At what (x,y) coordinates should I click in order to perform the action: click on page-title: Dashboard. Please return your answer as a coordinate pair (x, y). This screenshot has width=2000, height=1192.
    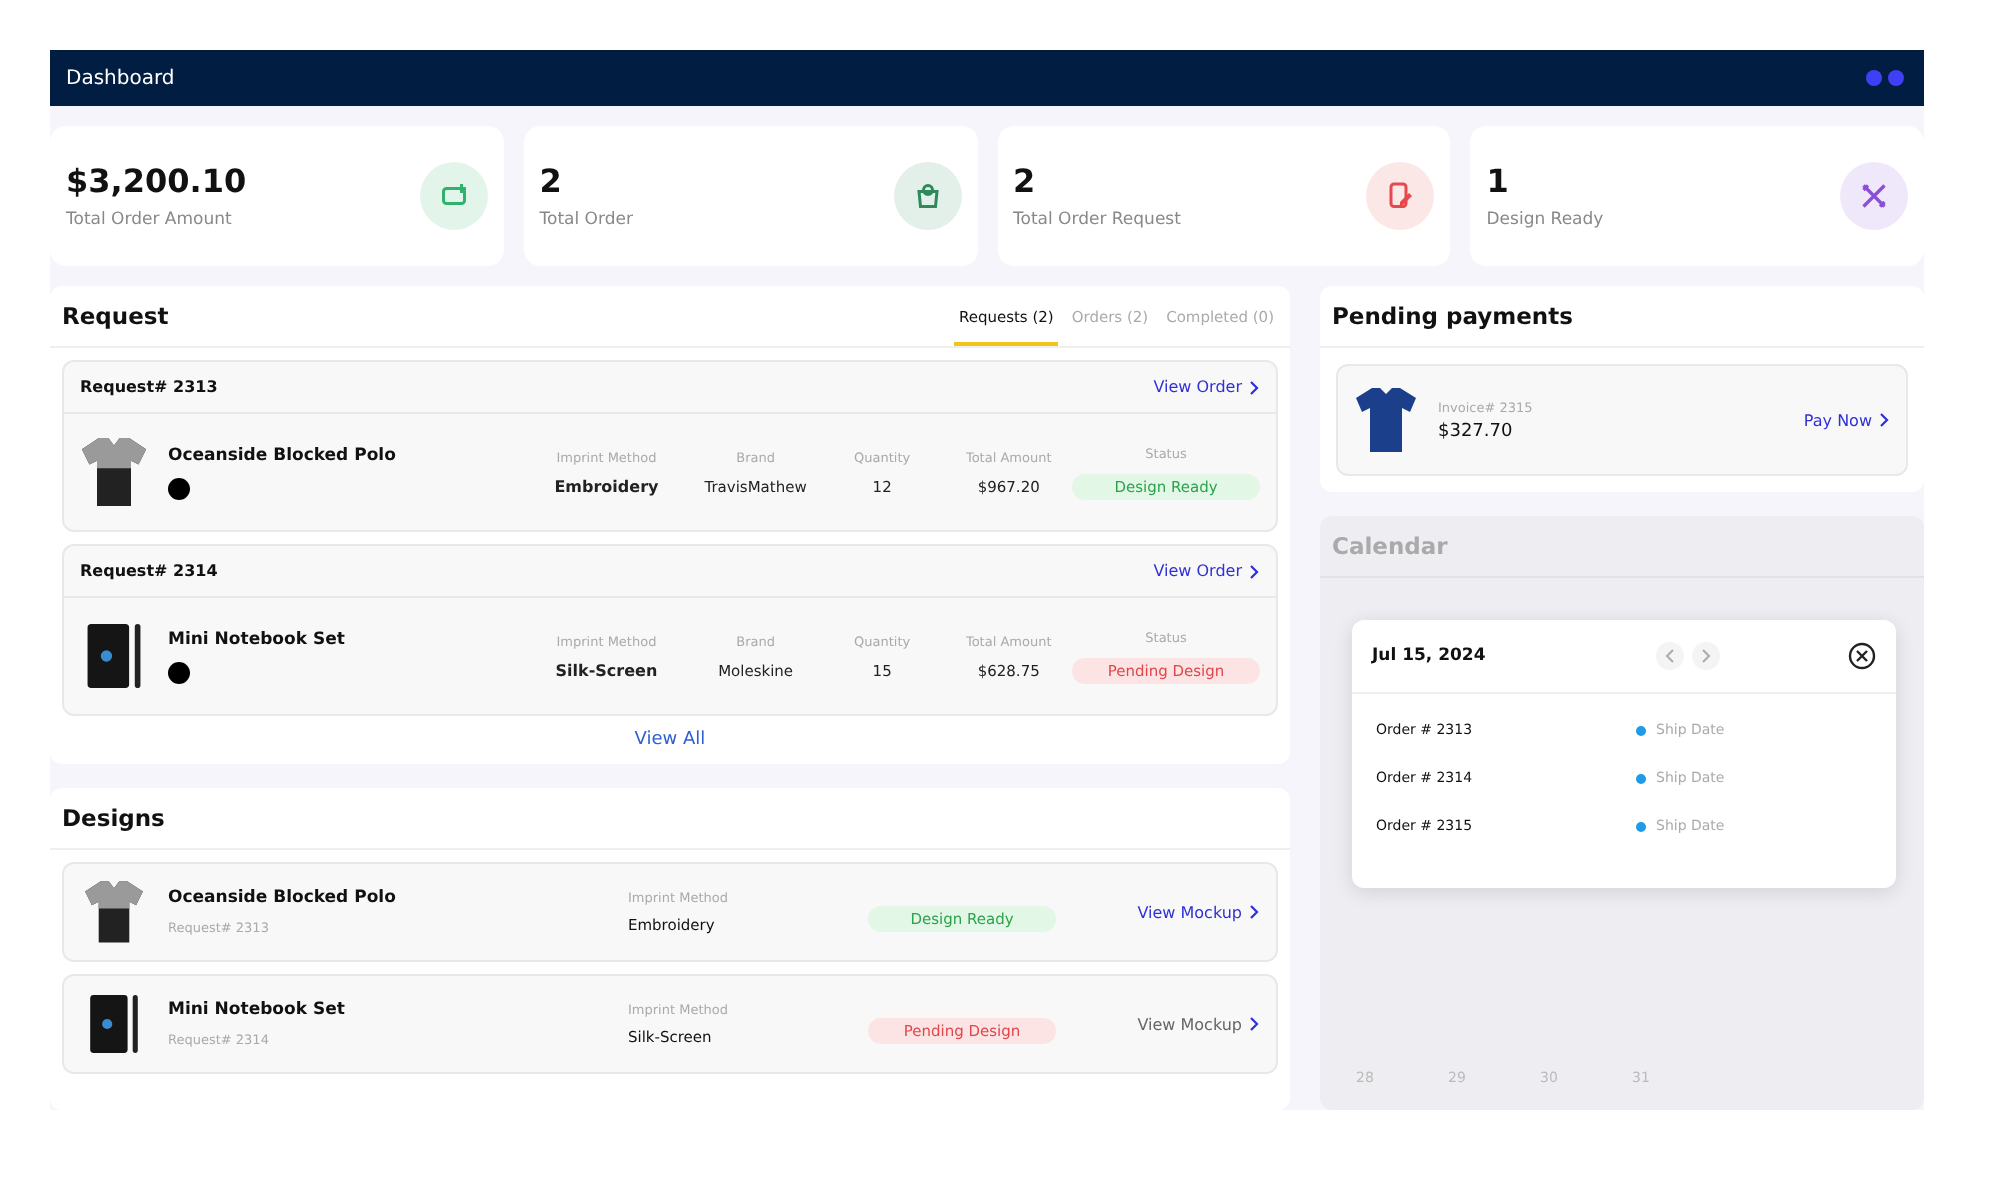
    Looking at the image, I should click on (120, 78).